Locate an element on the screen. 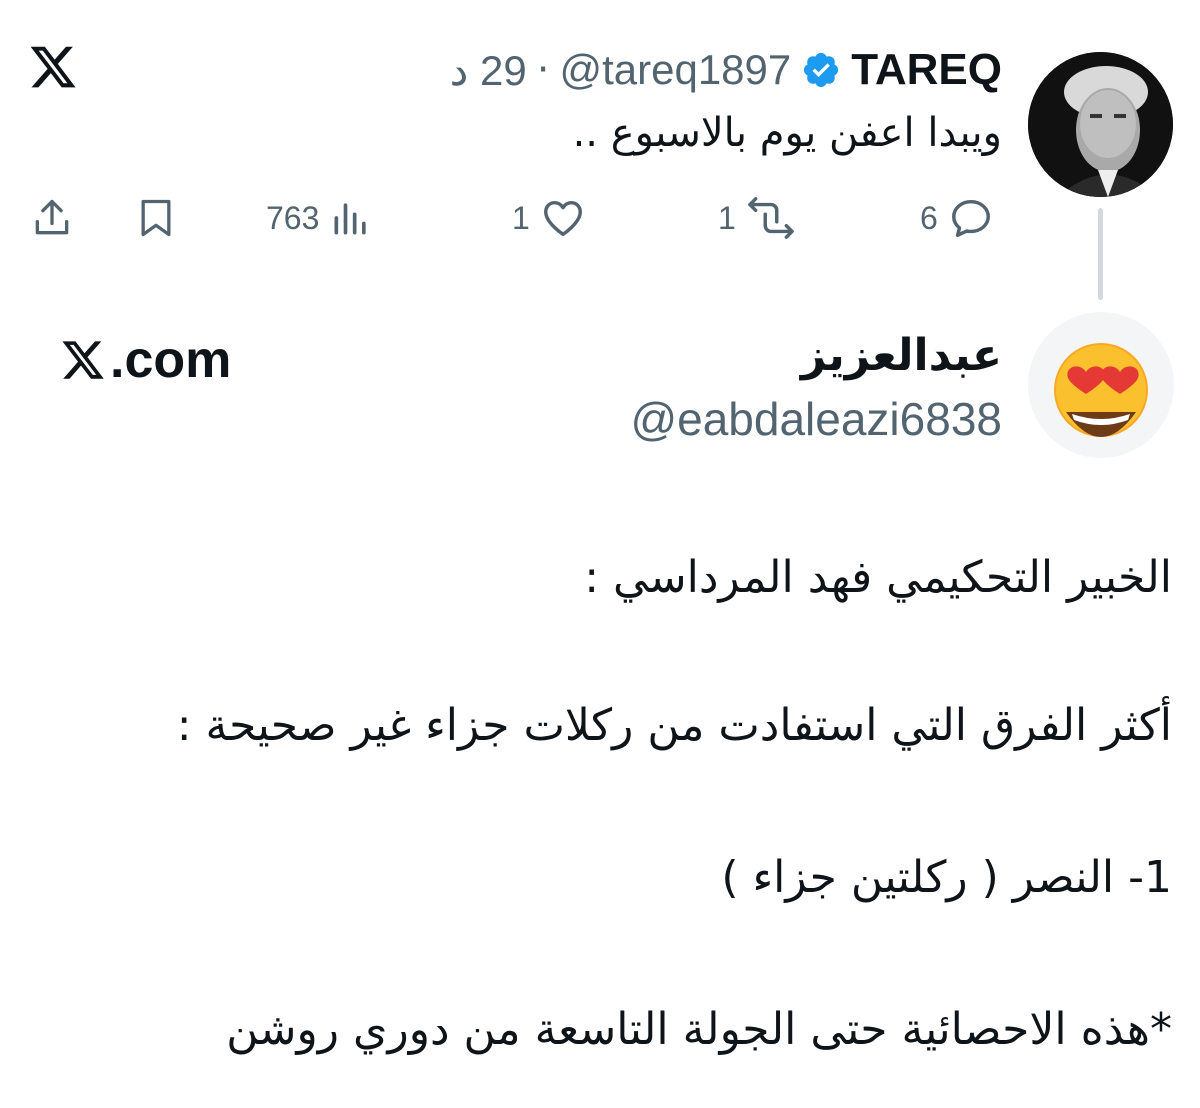 The height and width of the screenshot is (1108, 1200). x-com-brand: .com is located at coordinates (144, 360).